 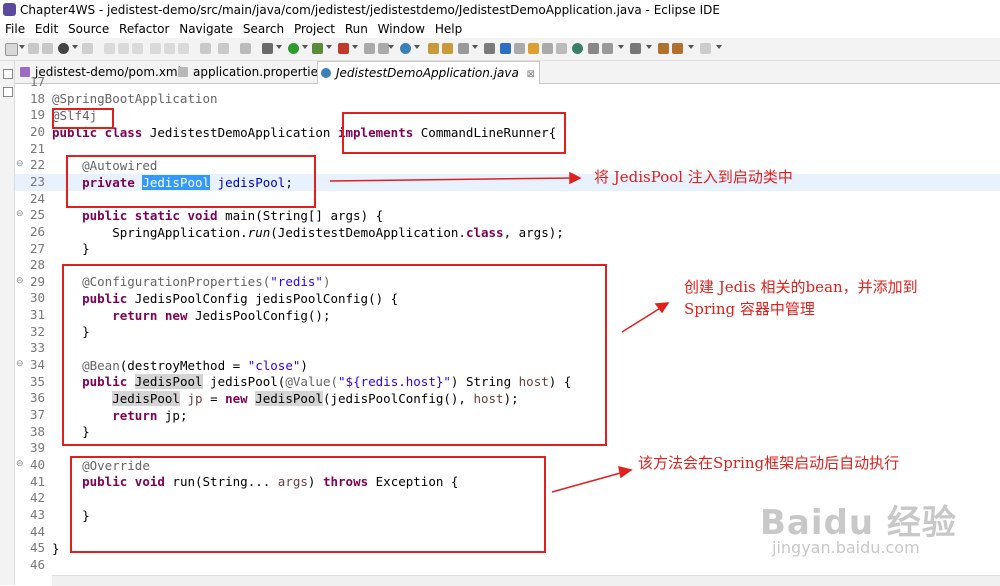 I want to click on note-create-bean-line1: 创建 Jedis 相关的bean，并添加到, so click(x=801, y=287).